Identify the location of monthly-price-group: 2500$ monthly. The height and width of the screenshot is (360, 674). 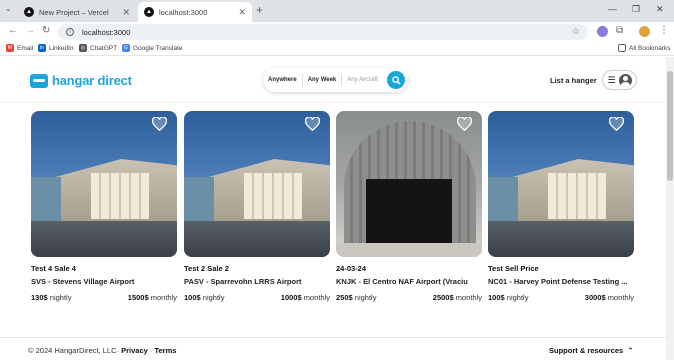
(457, 297).